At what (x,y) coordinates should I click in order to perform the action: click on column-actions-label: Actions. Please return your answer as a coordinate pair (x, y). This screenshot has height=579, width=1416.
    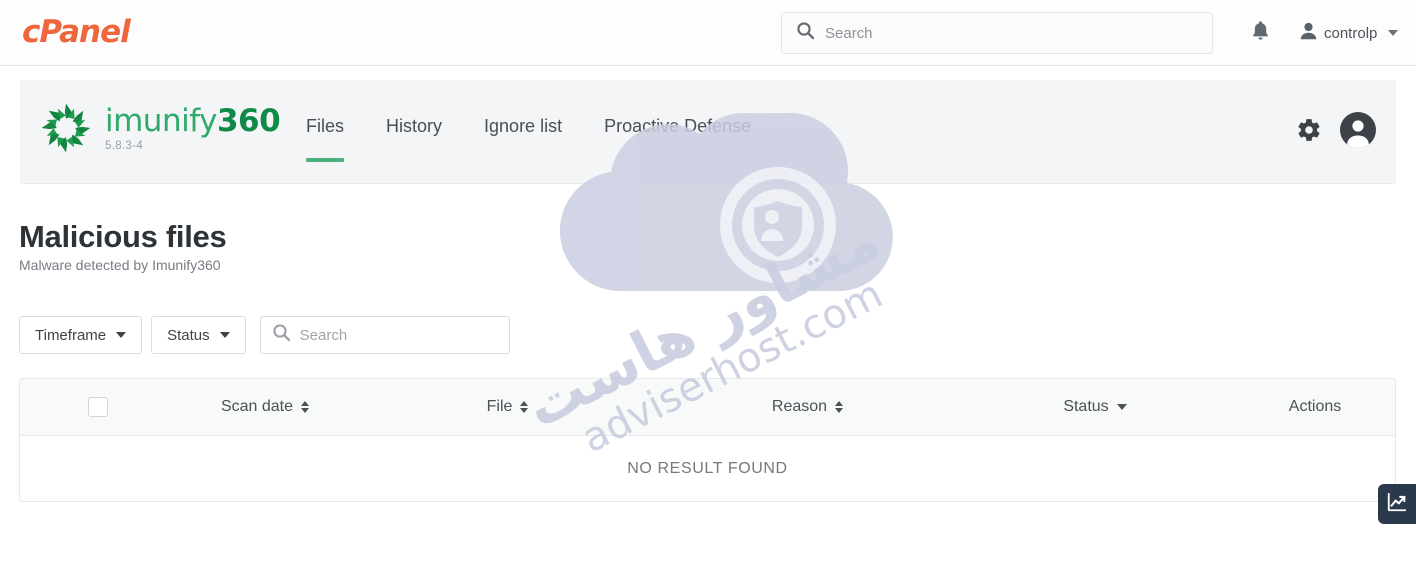
    Looking at the image, I should click on (1315, 406).